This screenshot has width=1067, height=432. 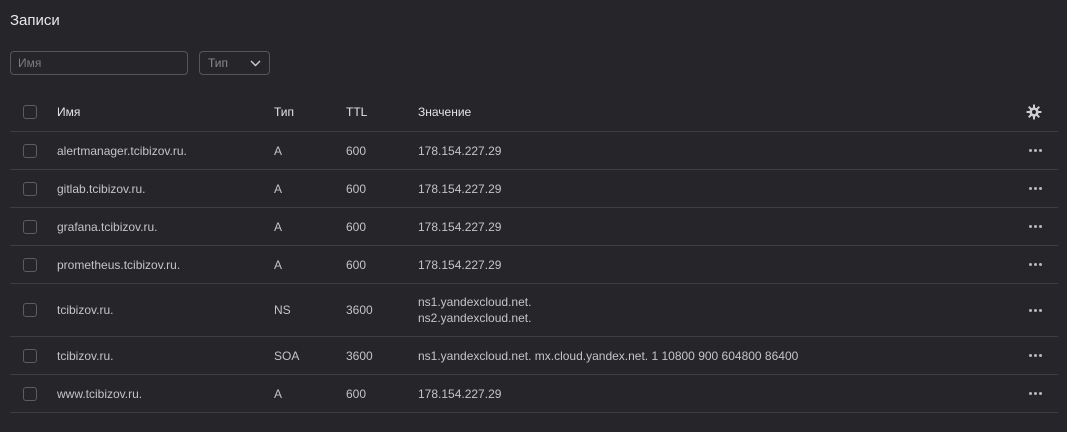 What do you see at coordinates (119, 264) in the screenshot?
I see `record-name: prometheus.tcibizov.ru.` at bounding box center [119, 264].